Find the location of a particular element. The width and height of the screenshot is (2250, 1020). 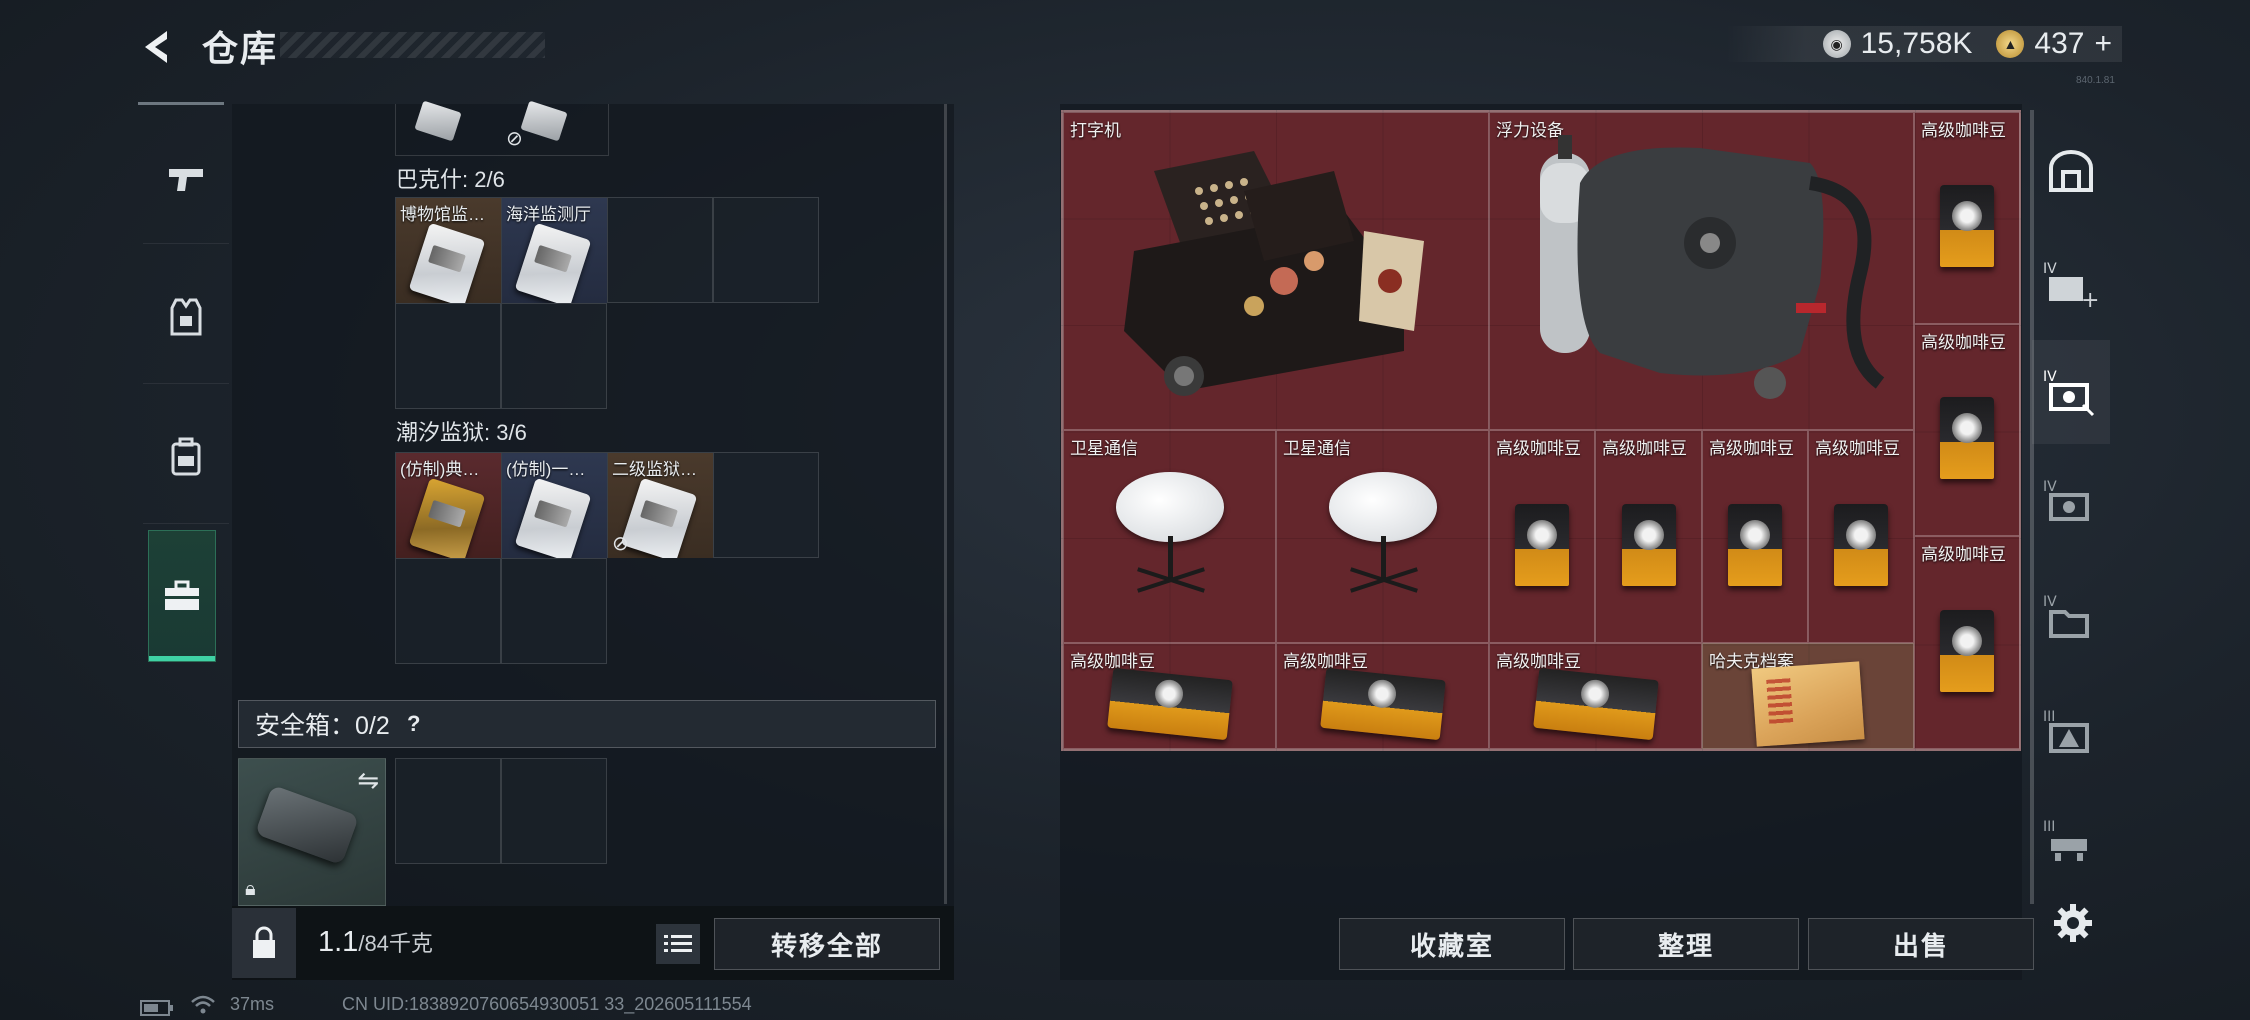

stash-item-buoyancy-device: 浮力设备 is located at coordinates (1701, 271).